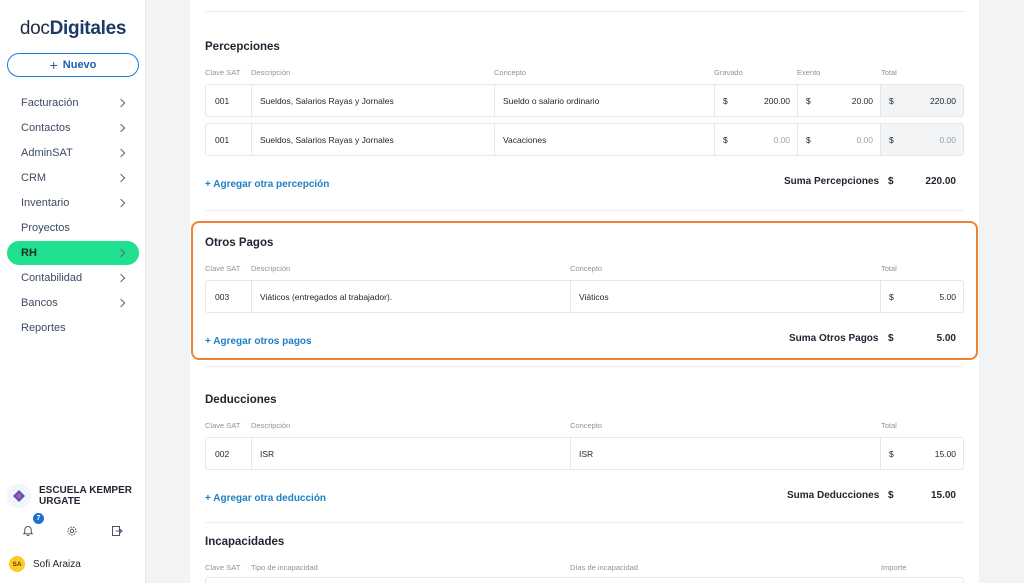 The width and height of the screenshot is (1024, 583). Describe the element at coordinates (943, 100) in the screenshot. I see `total-value: 220.00` at that location.